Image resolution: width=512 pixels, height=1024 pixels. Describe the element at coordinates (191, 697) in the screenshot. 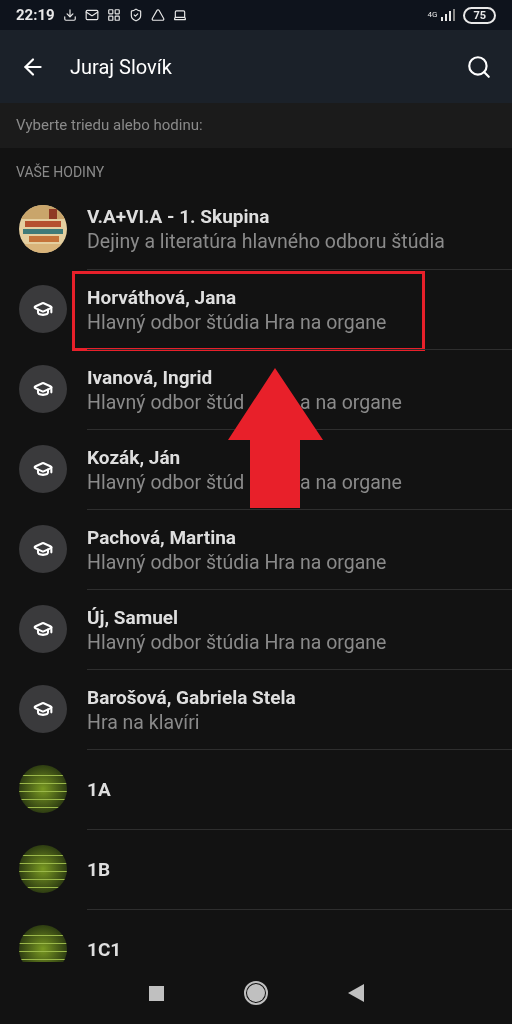

I see `item-title: Barošová, Gabriela Stela` at that location.